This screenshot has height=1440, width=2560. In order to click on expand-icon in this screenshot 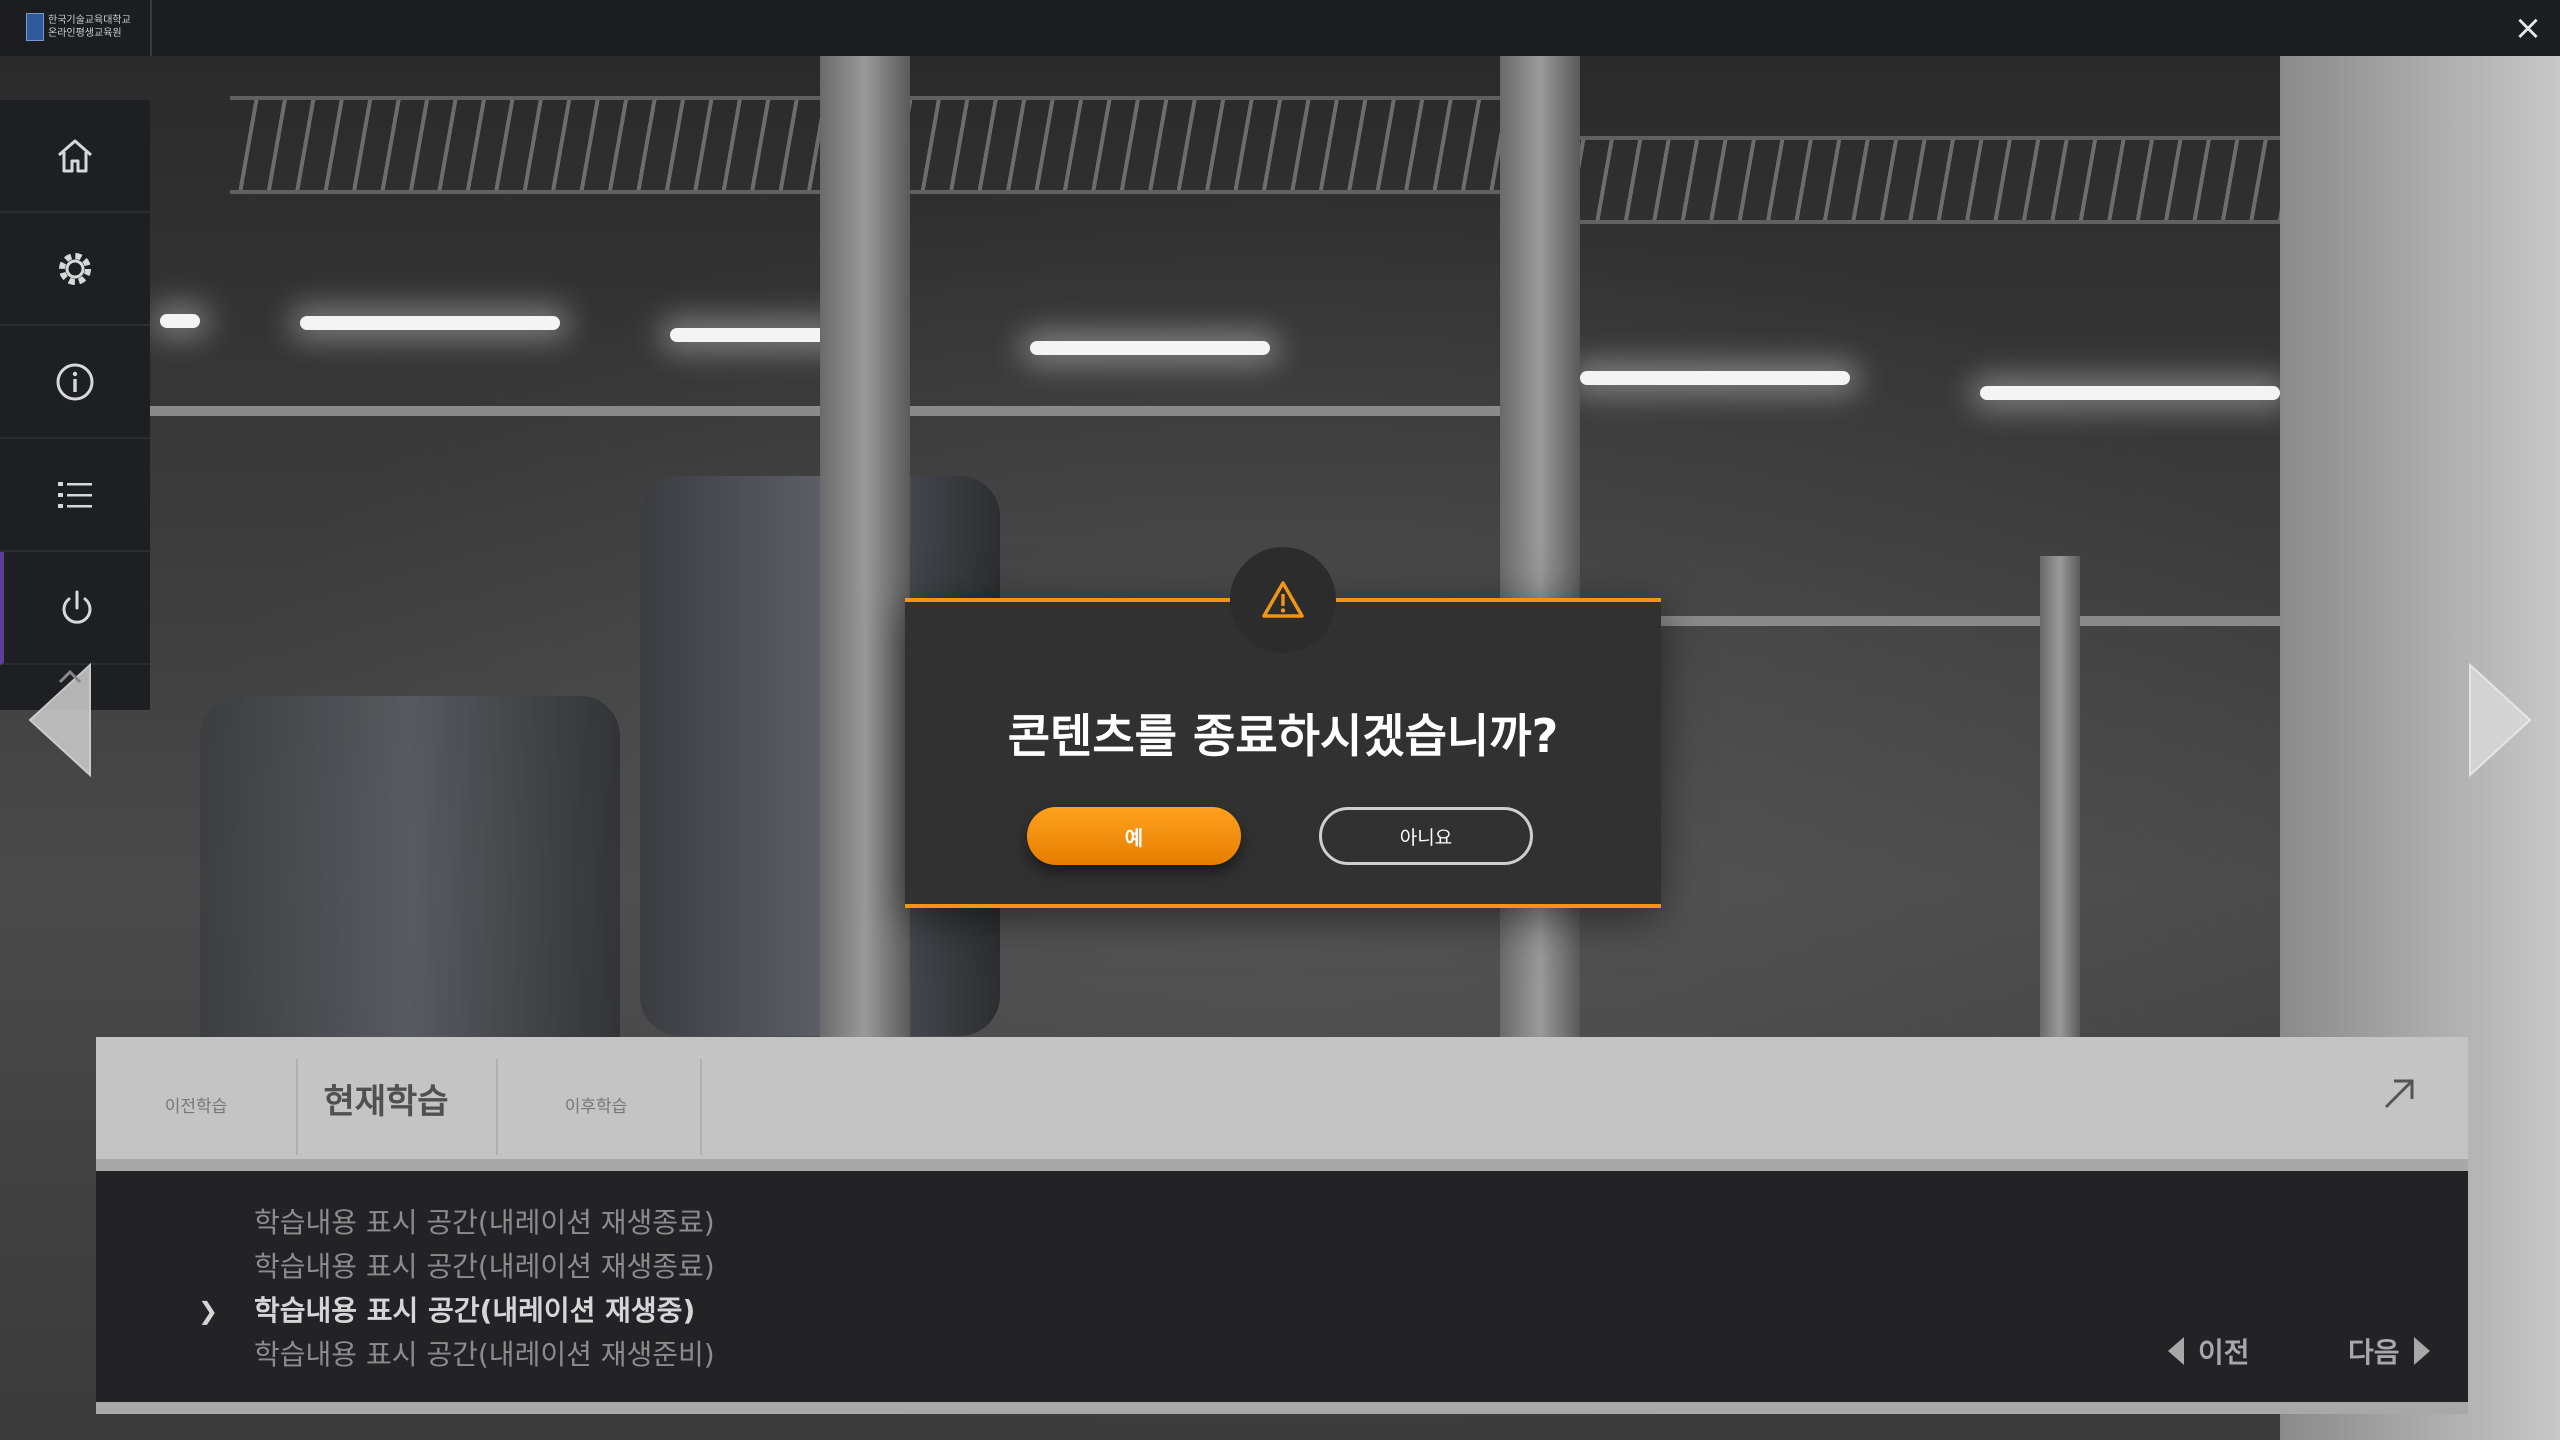, I will do `click(2399, 1094)`.